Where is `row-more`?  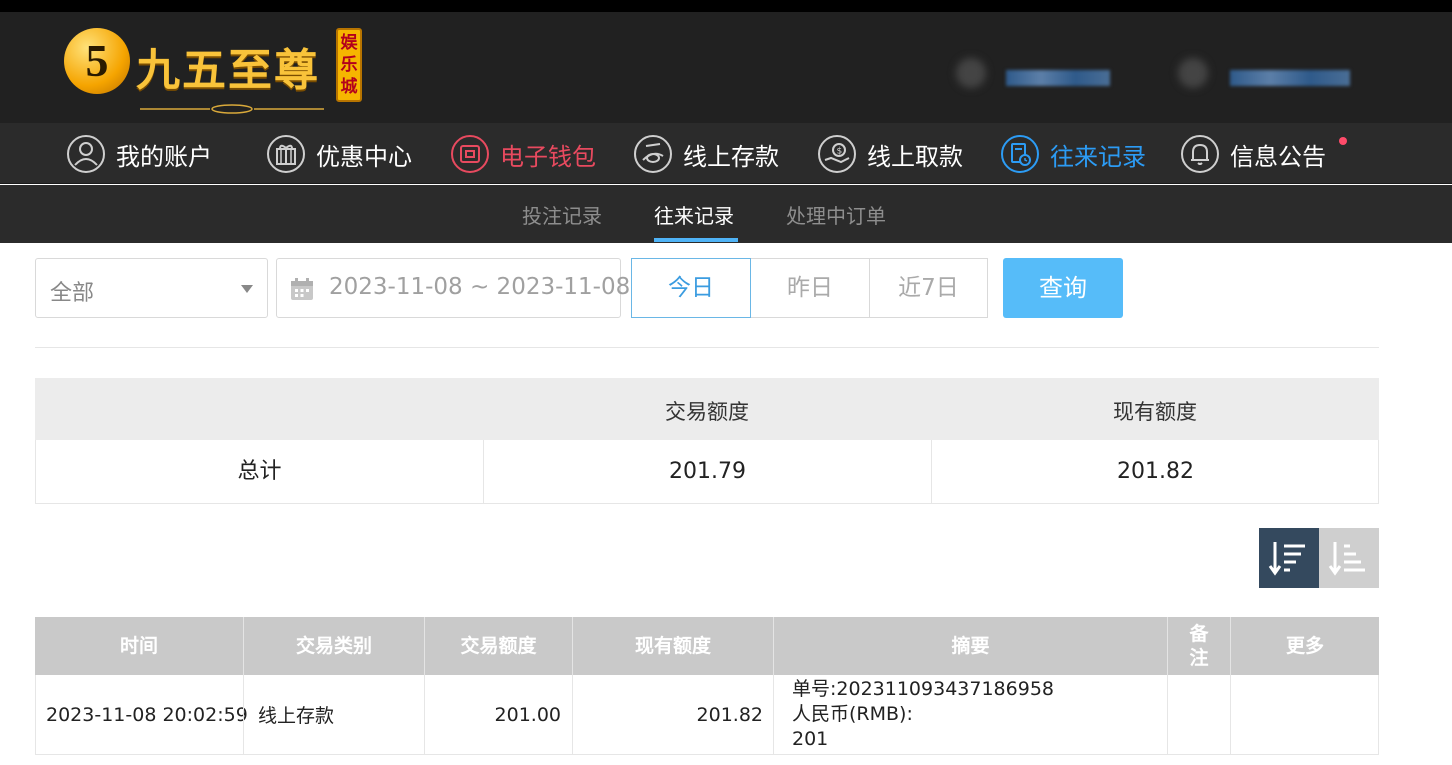
row-more is located at coordinates (1305, 714).